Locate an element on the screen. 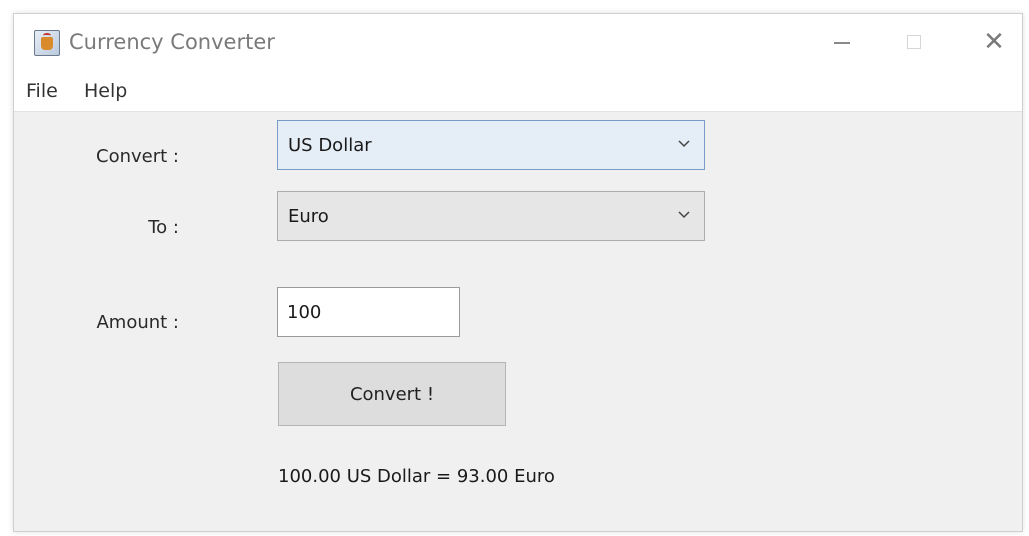 This screenshot has width=1029, height=536. maximize-button is located at coordinates (914, 42).